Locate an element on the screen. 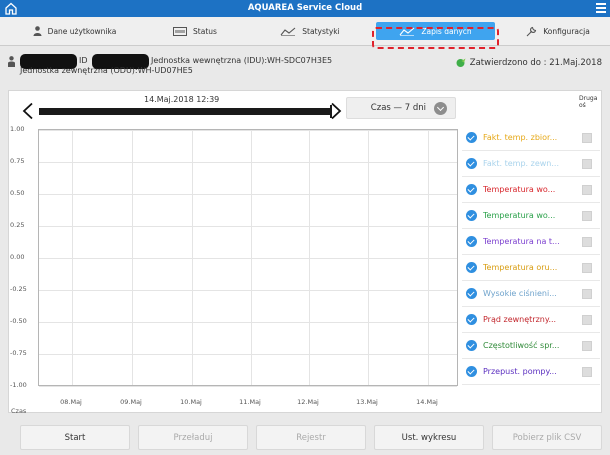 The height and width of the screenshot is (455, 610). tab-label: Status is located at coordinates (205, 31).